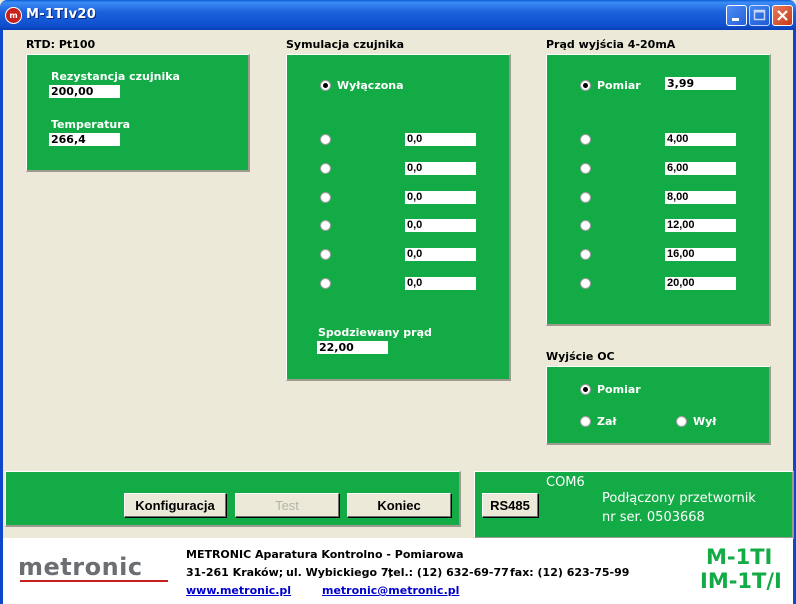 The width and height of the screenshot is (796, 604). Describe the element at coordinates (80, 567) in the screenshot. I see `metronic-logo: metronic` at that location.